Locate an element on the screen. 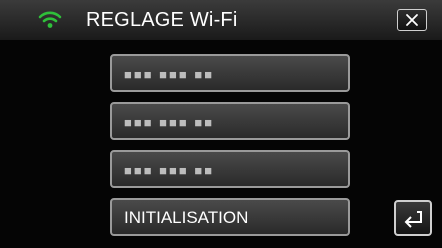  wifi-setting-item-1: ■■■ ■■■ ■■ is located at coordinates (230, 73).